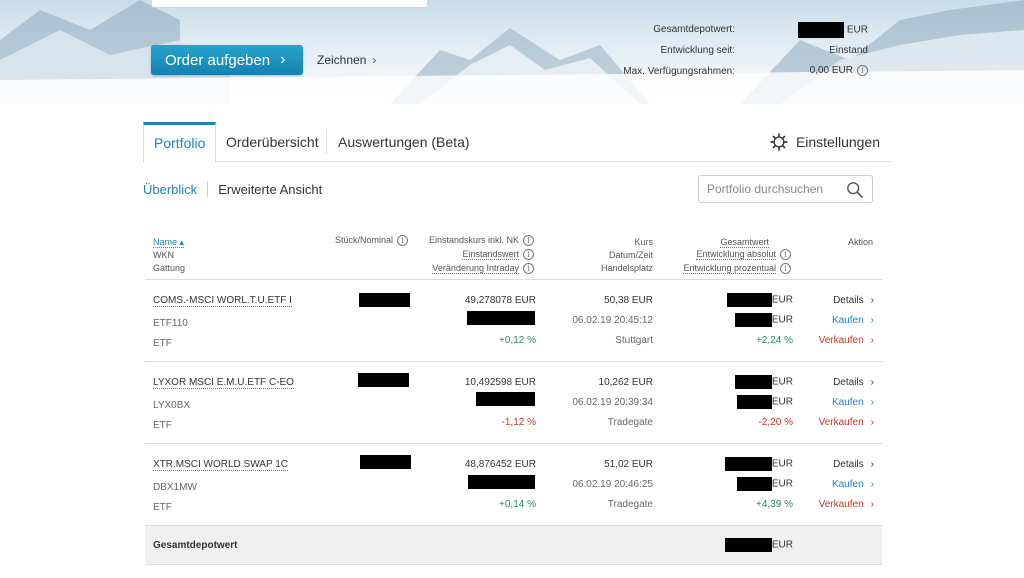  What do you see at coordinates (517, 340) in the screenshot?
I see `intraday-change: +0,12 %` at bounding box center [517, 340].